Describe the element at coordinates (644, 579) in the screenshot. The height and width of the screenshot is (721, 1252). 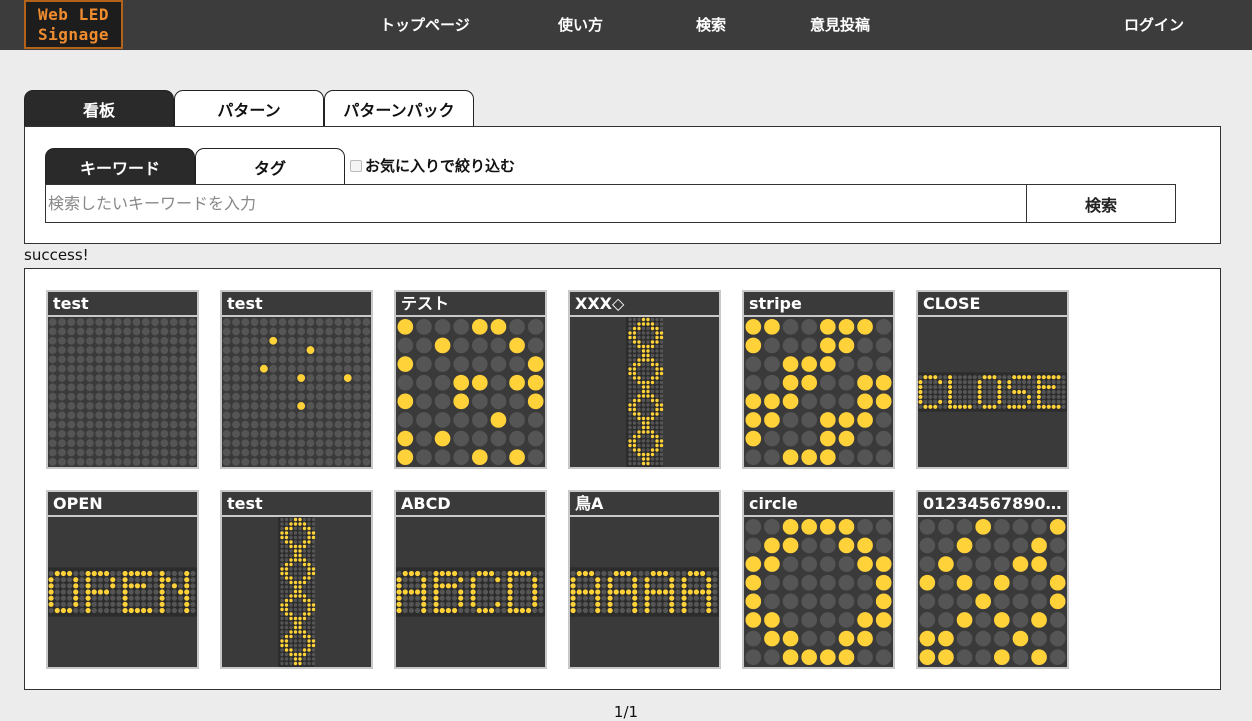
I see `signboard-card: 鳥A` at that location.